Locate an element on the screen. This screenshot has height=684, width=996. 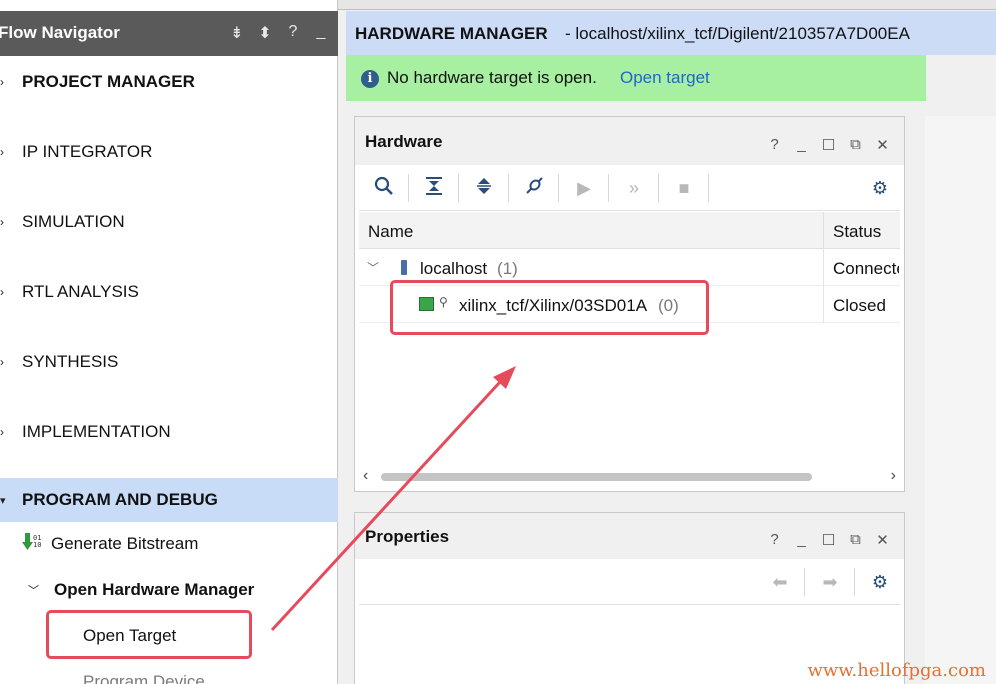
hardware-panel-controls: ? _ ☐ ⧉ ✕ is located at coordinates (828, 145).